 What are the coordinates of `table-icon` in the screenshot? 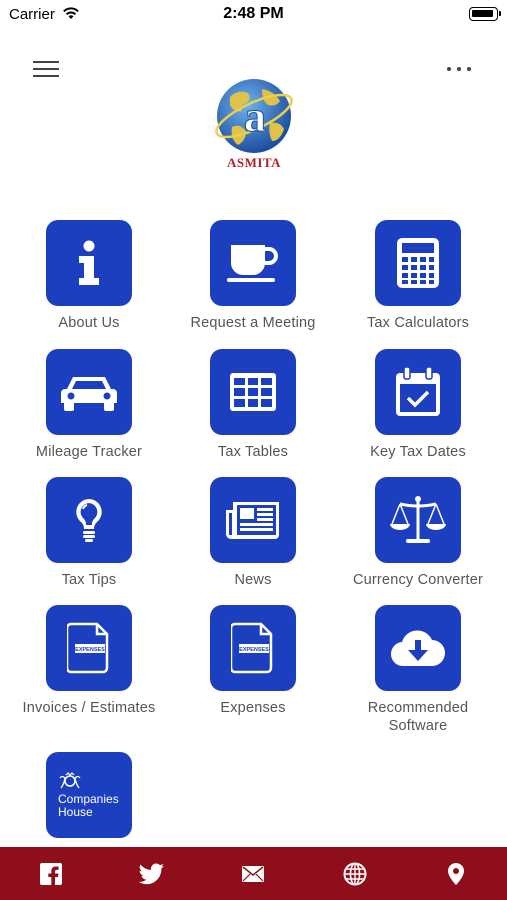 It's located at (253, 392).